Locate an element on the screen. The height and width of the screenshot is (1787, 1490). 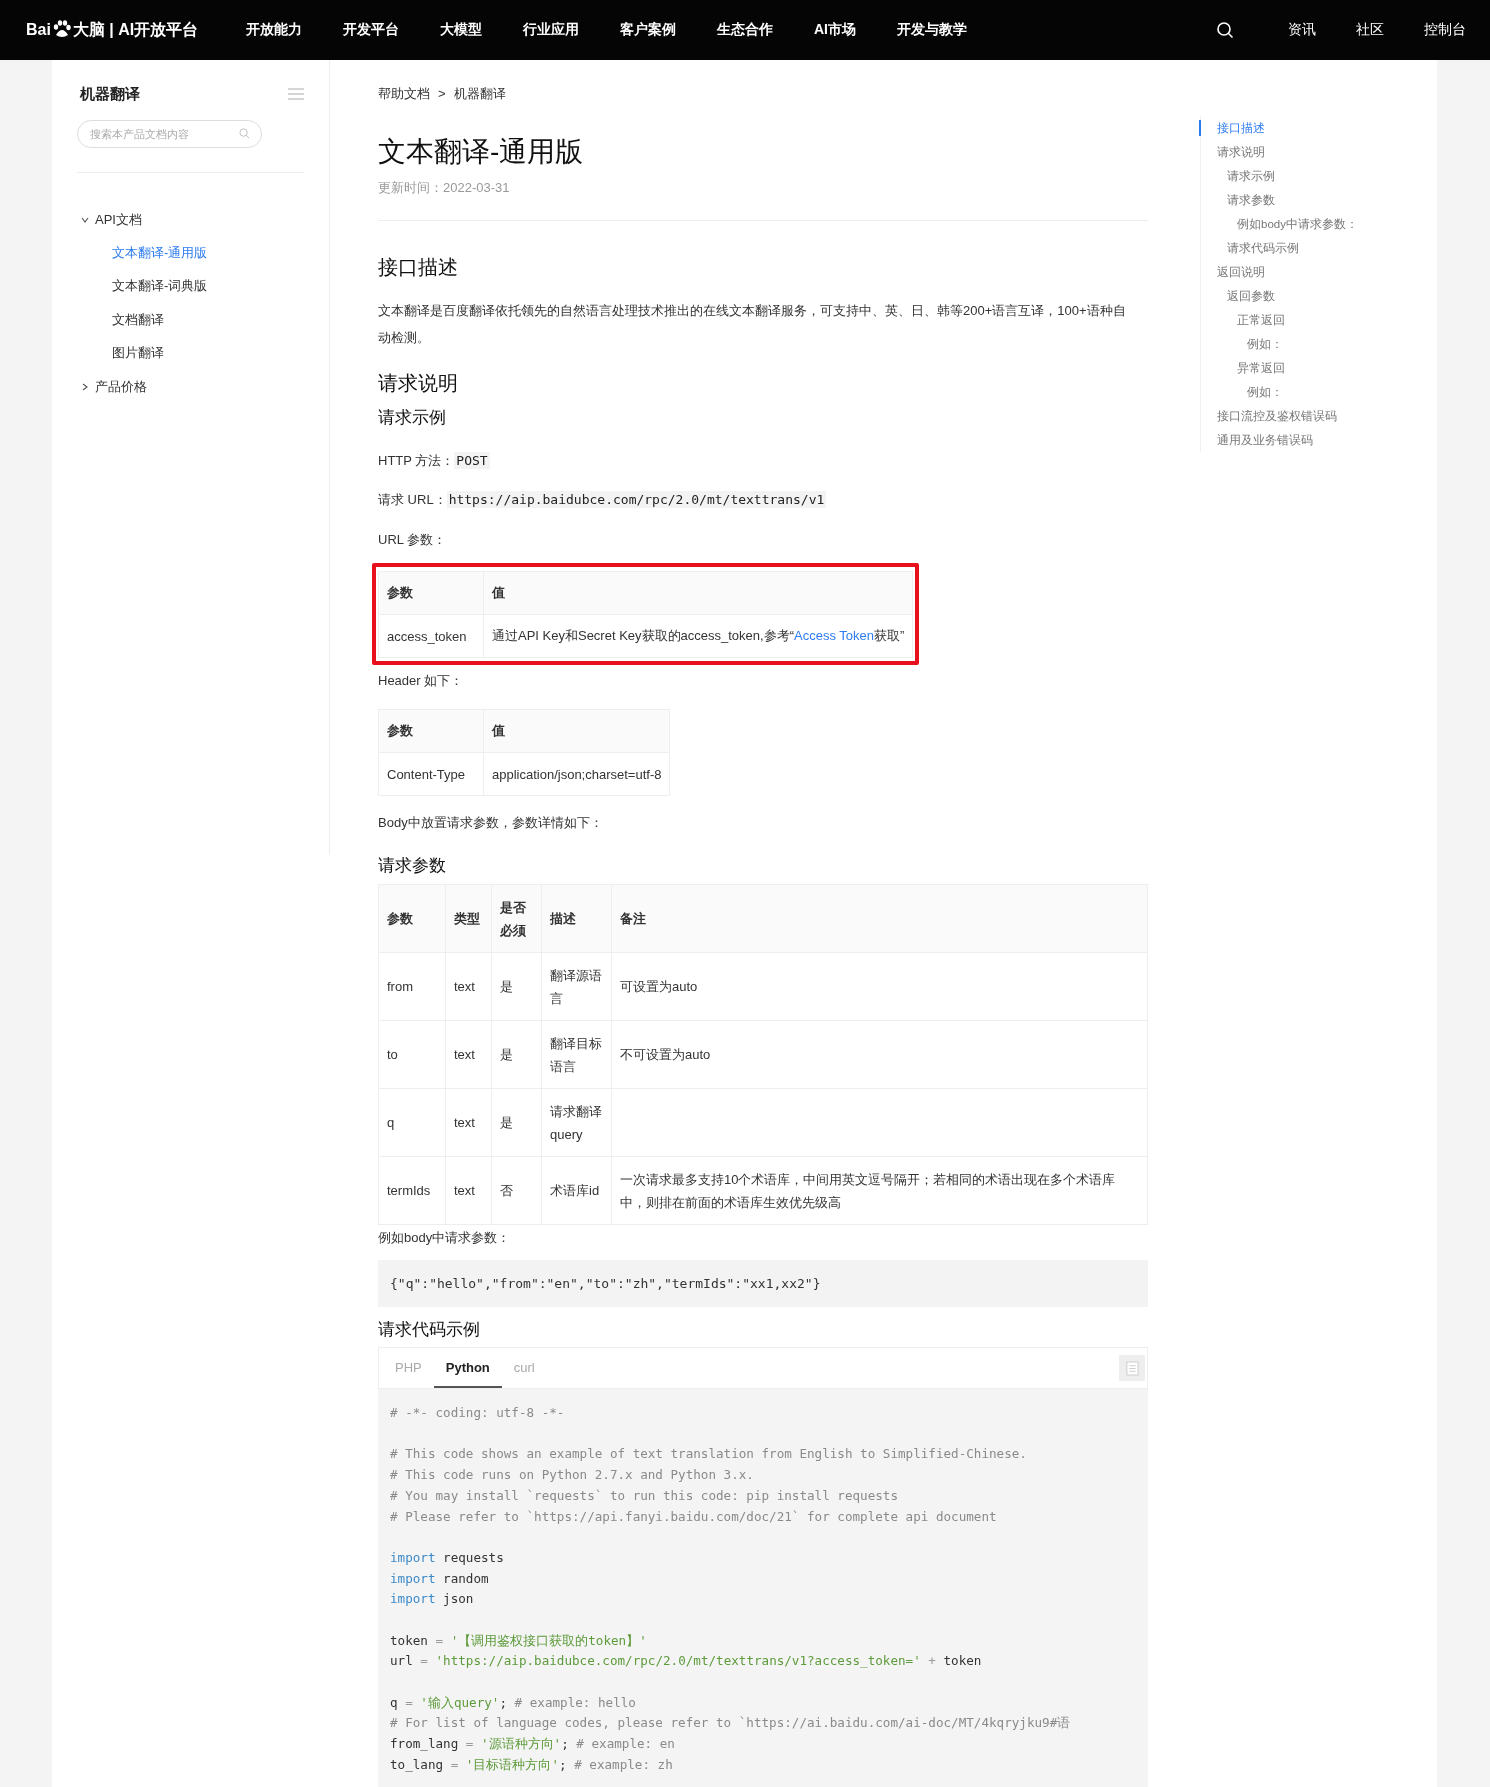
subsection-heading: 请求示例 is located at coordinates (412, 418).